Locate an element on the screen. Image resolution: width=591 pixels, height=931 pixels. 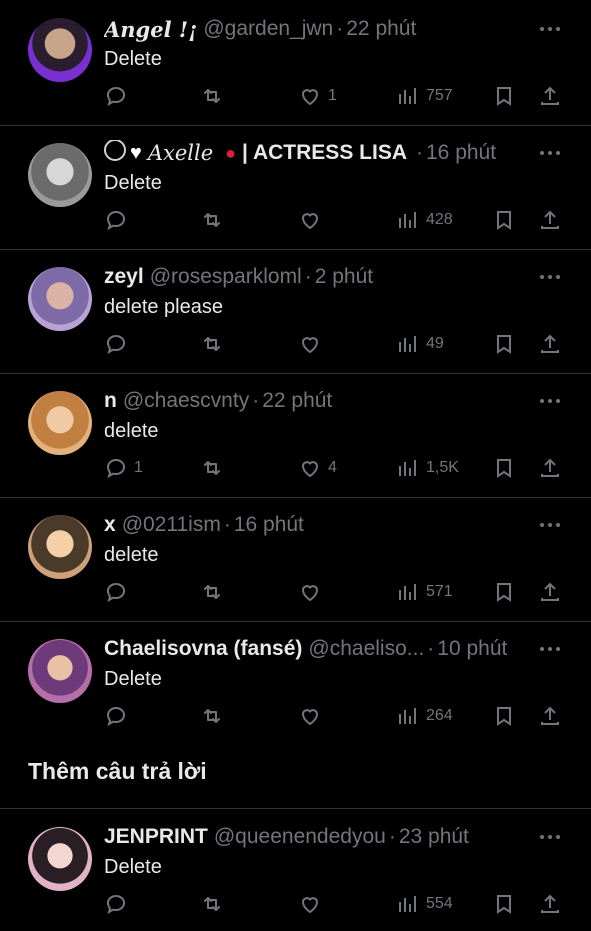
views-button: 554 is located at coordinates (424, 904).